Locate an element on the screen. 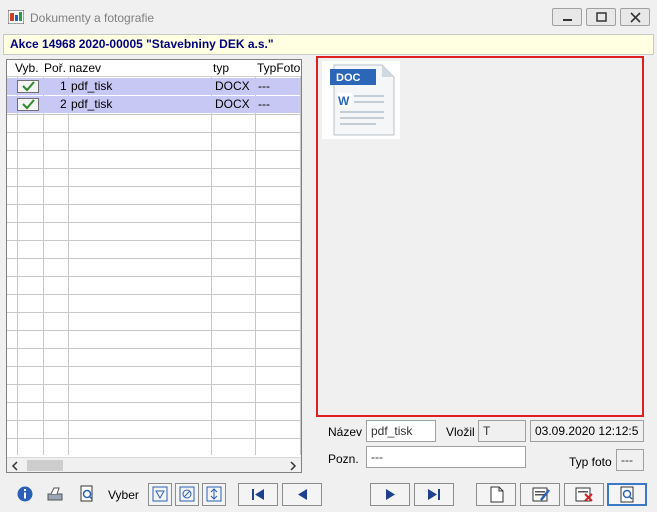 The image size is (657, 512). close-button is located at coordinates (635, 17).